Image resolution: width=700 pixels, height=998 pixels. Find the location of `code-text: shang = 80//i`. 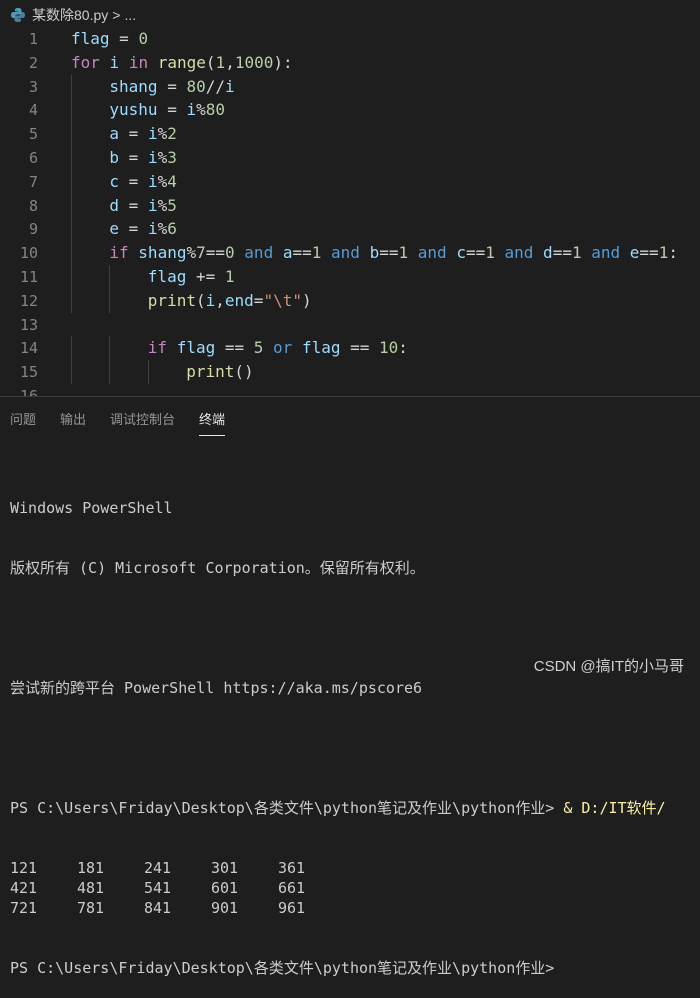

code-text: shang = 80//i is located at coordinates (171, 87).